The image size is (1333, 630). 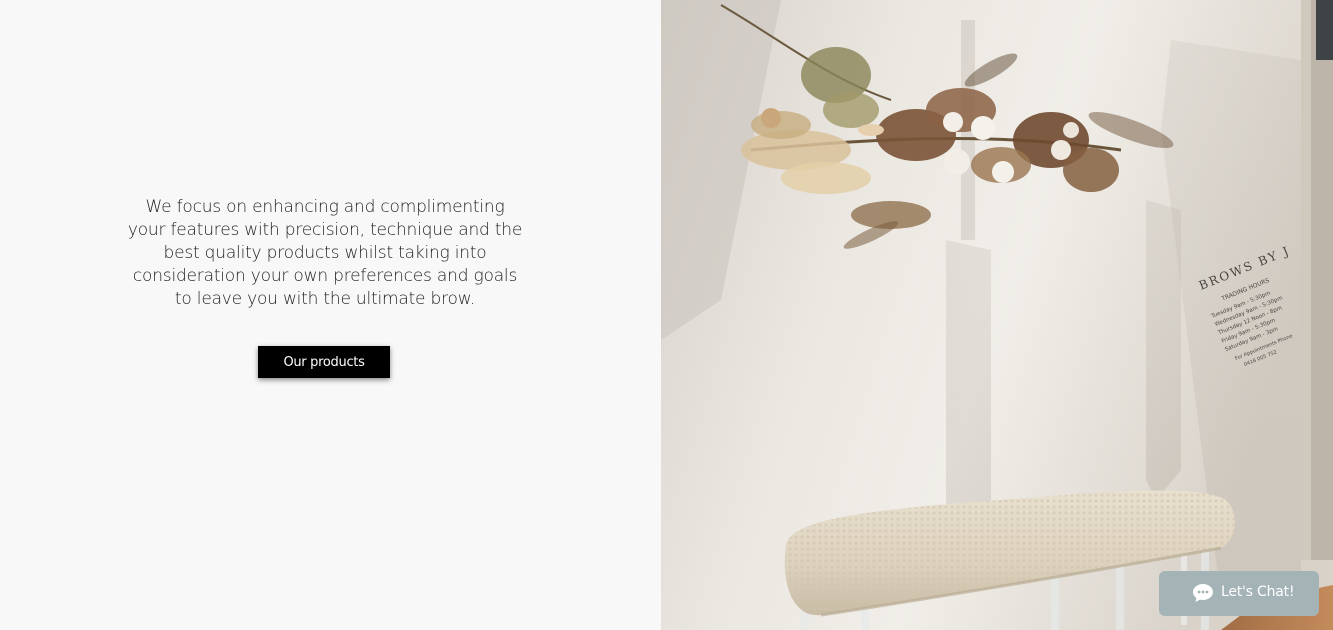 I want to click on lets-chat-button: Let's Chat!, so click(x=1239, y=593).